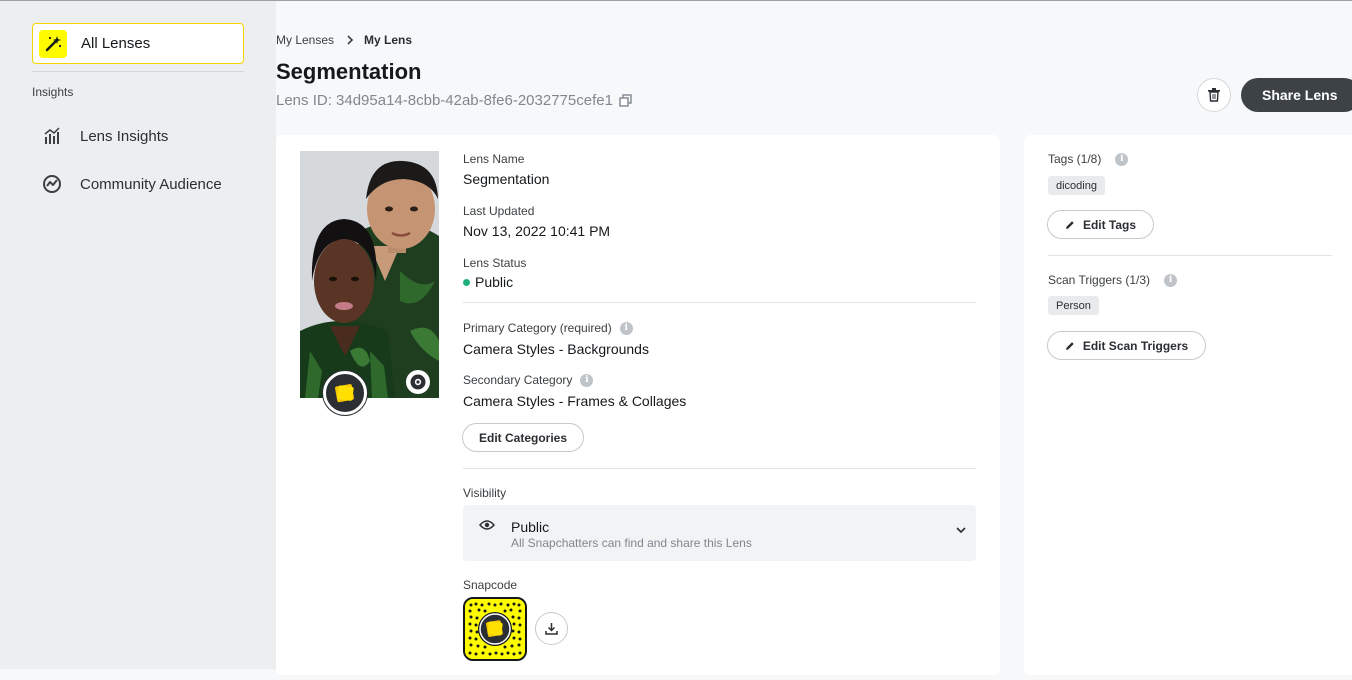 This screenshot has width=1352, height=680. I want to click on magic-wand-icon, so click(53, 43).